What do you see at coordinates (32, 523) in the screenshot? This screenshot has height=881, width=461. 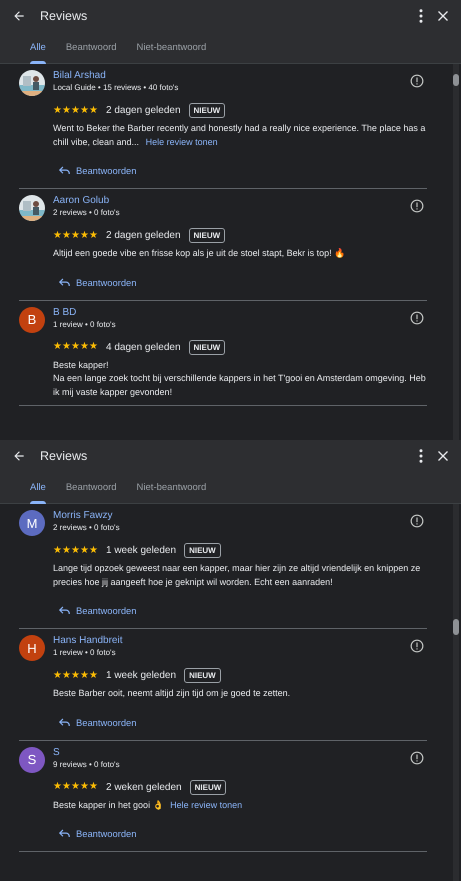 I see `avatar-icon: M` at bounding box center [32, 523].